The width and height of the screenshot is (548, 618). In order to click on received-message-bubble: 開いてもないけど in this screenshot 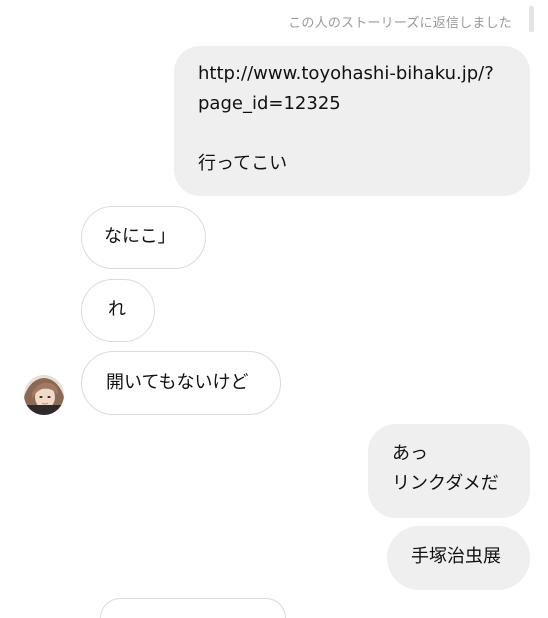, I will do `click(181, 383)`.